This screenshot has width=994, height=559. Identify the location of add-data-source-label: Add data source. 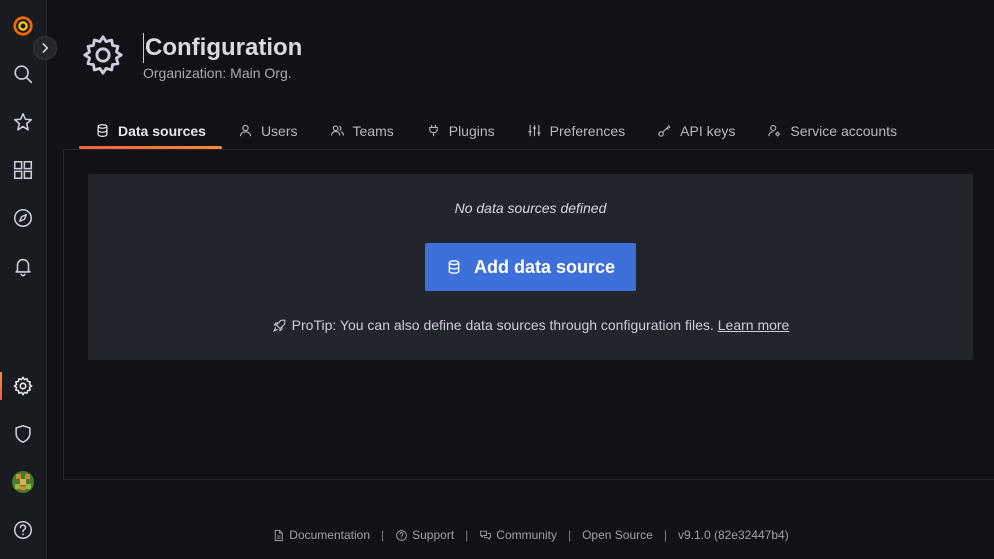
(544, 266).